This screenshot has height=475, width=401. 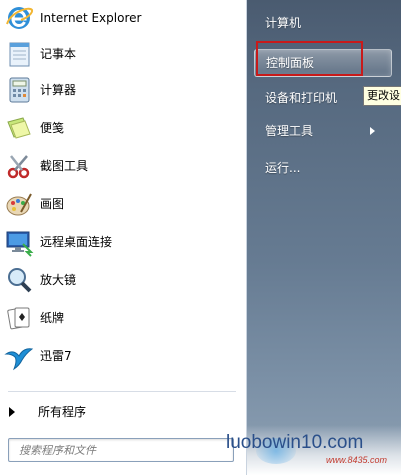 What do you see at coordinates (58, 90) in the screenshot?
I see `program-label: 计算器` at bounding box center [58, 90].